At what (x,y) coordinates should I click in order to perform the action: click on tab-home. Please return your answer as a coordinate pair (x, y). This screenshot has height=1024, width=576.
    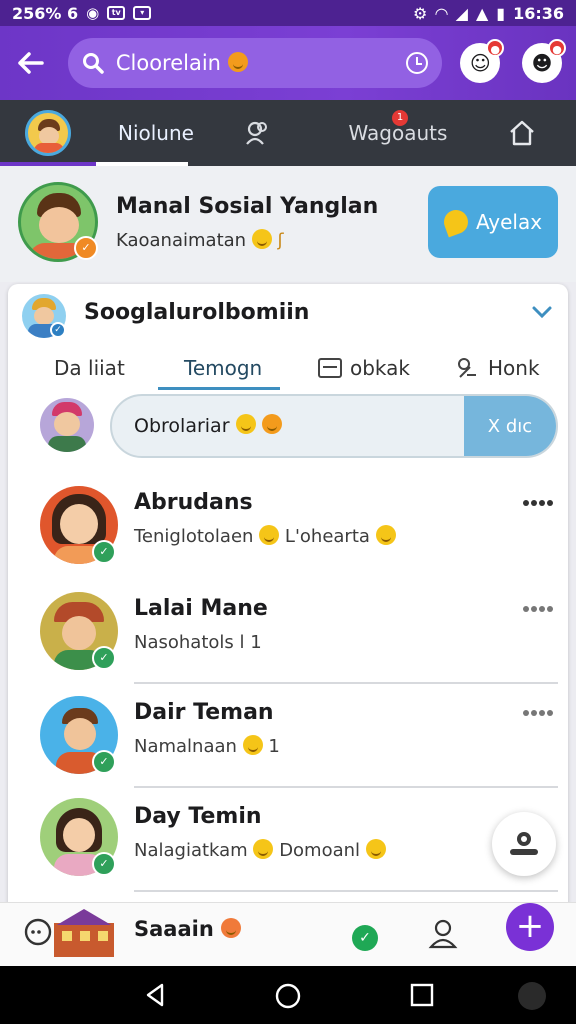
    Looking at the image, I should click on (522, 133).